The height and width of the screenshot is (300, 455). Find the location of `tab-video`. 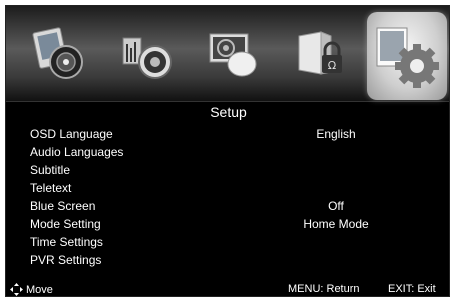

tab-video is located at coordinates (234, 54).